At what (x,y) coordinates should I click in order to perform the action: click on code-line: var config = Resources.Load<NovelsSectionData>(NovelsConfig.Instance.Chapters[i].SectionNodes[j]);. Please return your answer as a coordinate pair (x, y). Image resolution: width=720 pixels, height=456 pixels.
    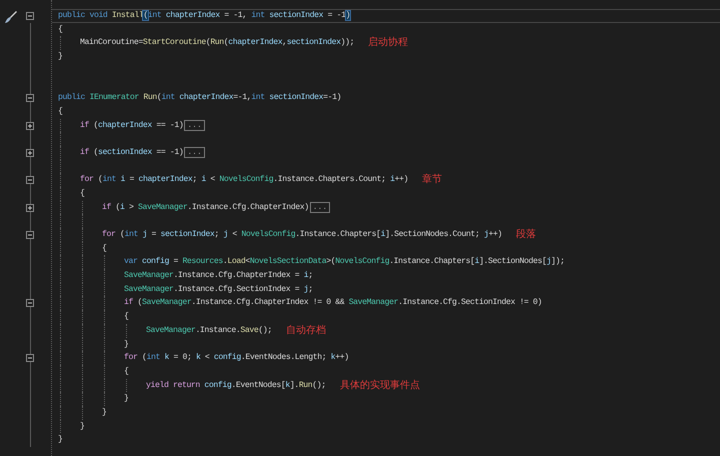
    Looking at the image, I should click on (344, 262).